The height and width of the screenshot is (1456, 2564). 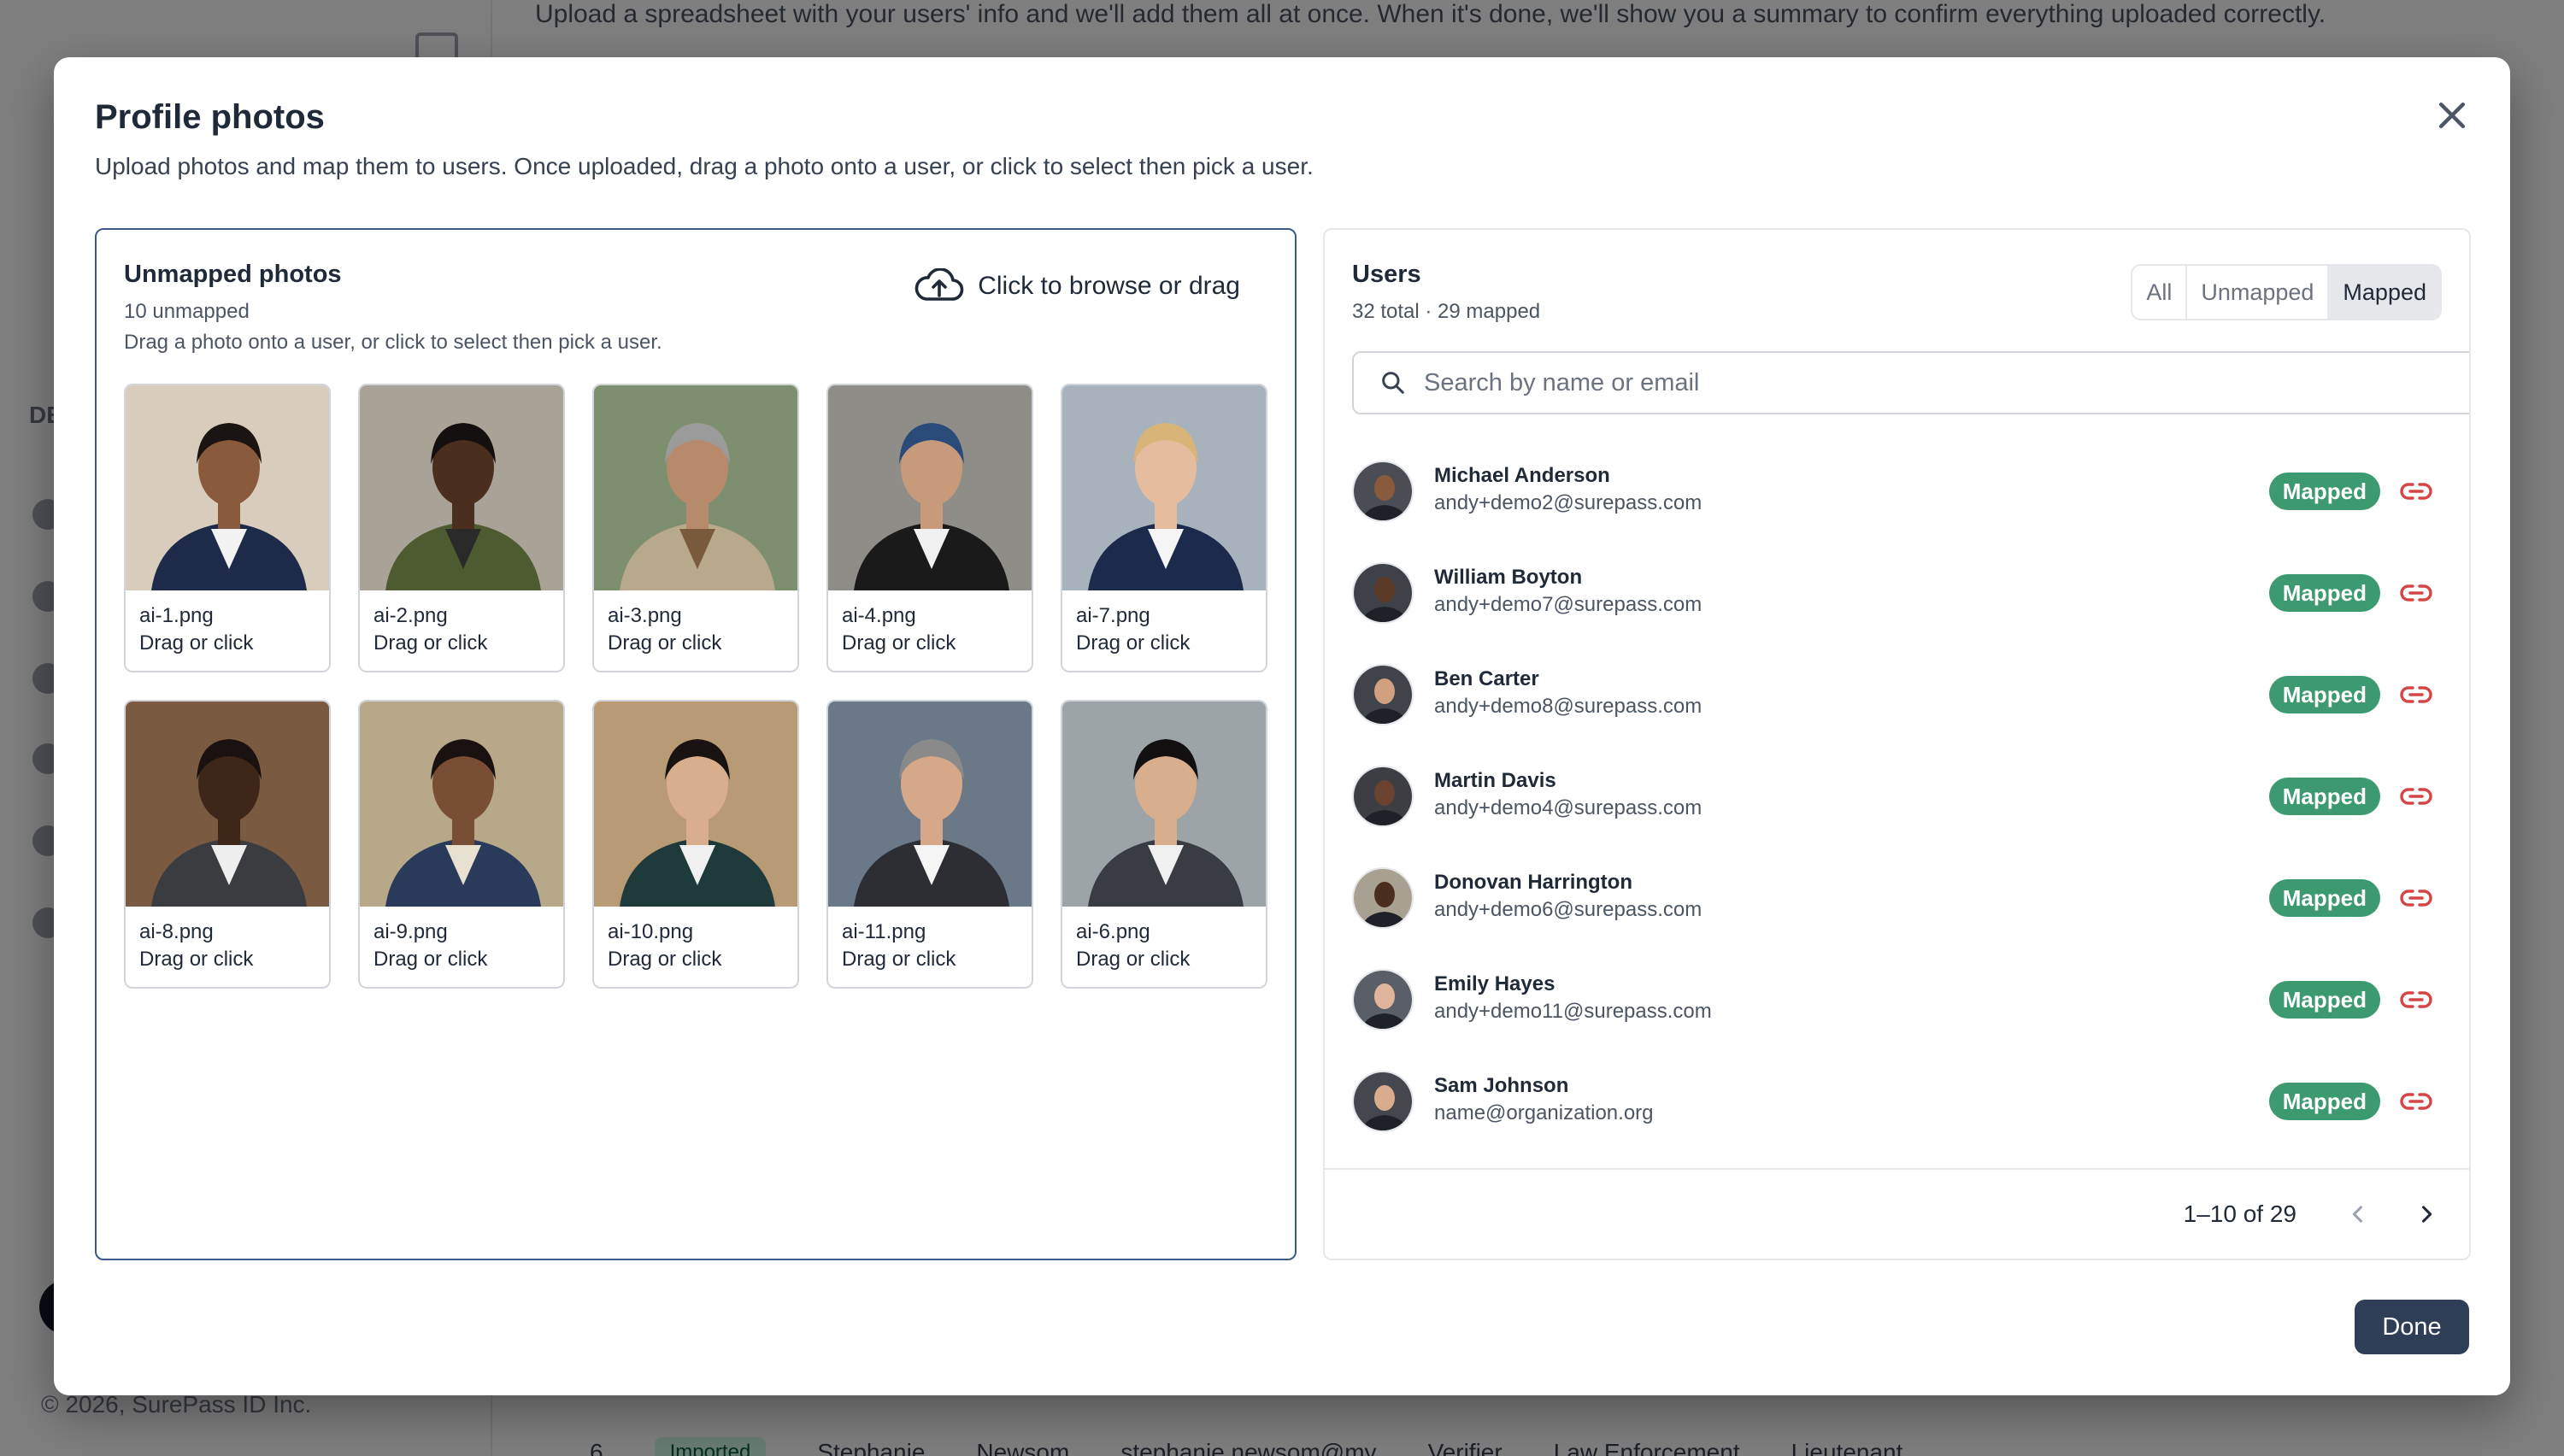 I want to click on next-page-button, so click(x=2426, y=1214).